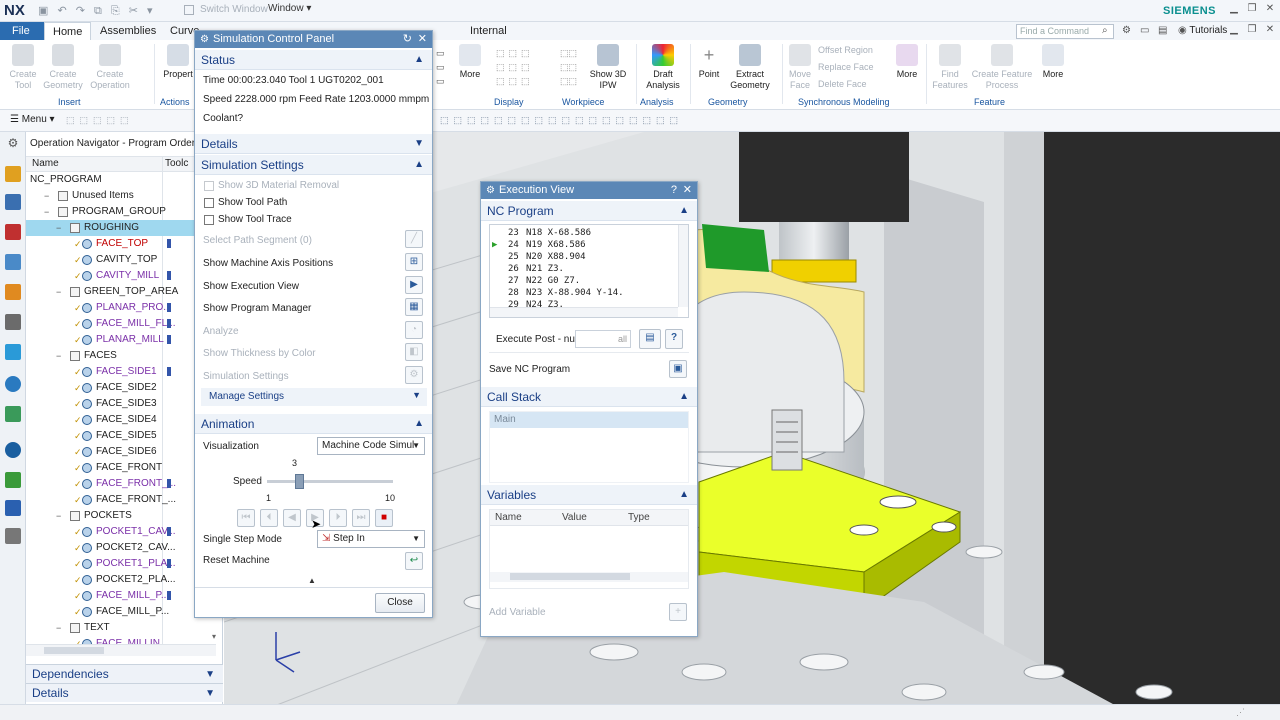 Image resolution: width=1280 pixels, height=720 pixels. I want to click on tutorials-link: ◉ Tutorials, so click(1202, 30).